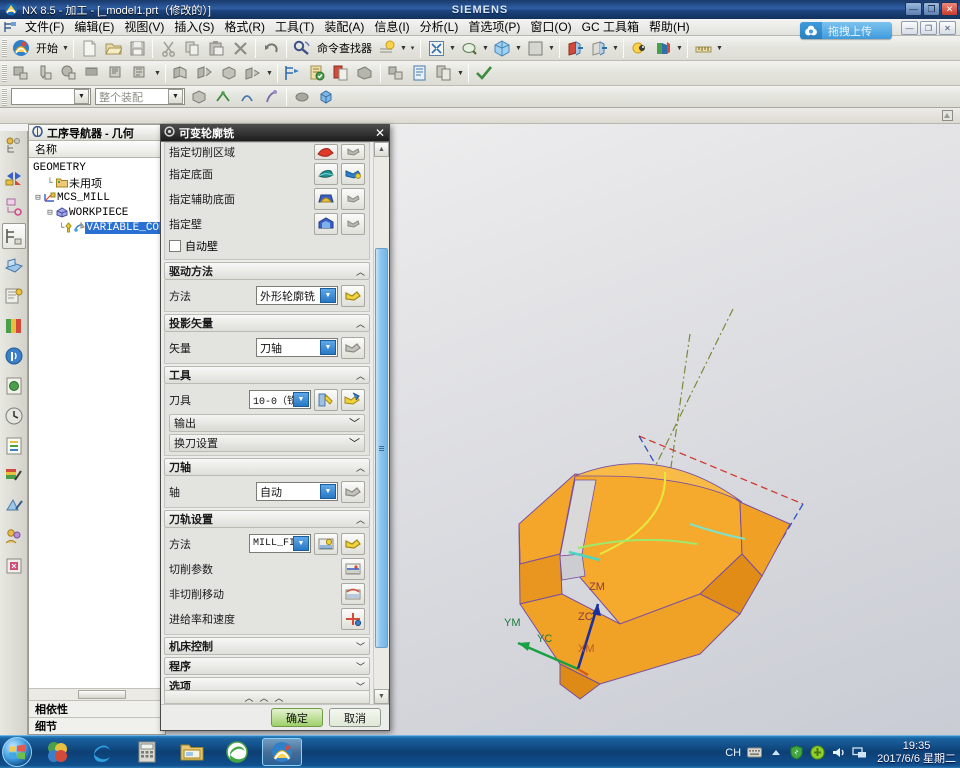 Image resolution: width=960 pixels, height=768 pixels. I want to click on select-face-icon, so click(199, 96).